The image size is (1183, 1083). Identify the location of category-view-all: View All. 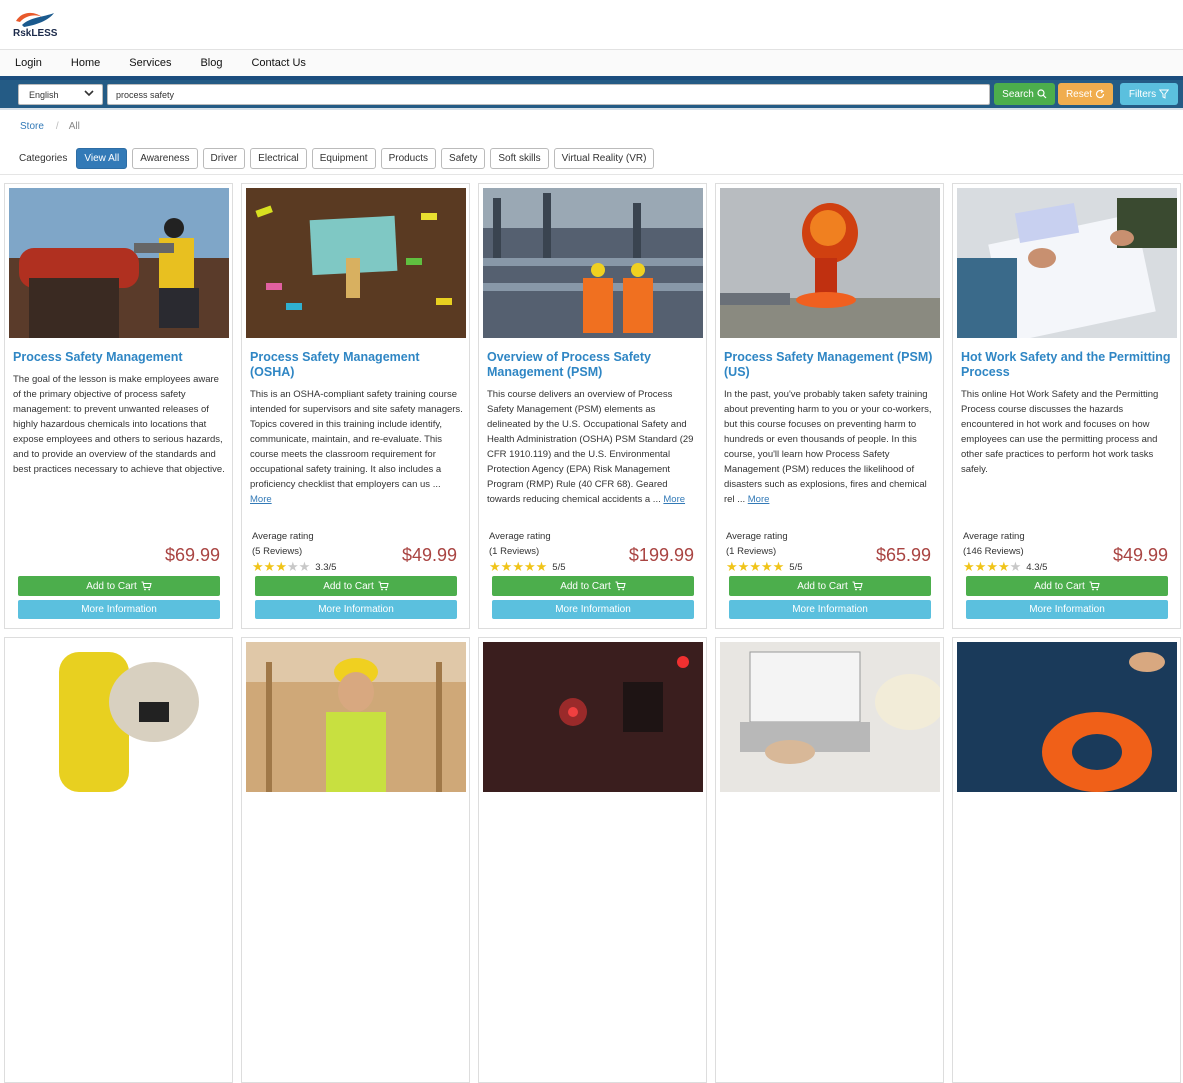
(102, 158).